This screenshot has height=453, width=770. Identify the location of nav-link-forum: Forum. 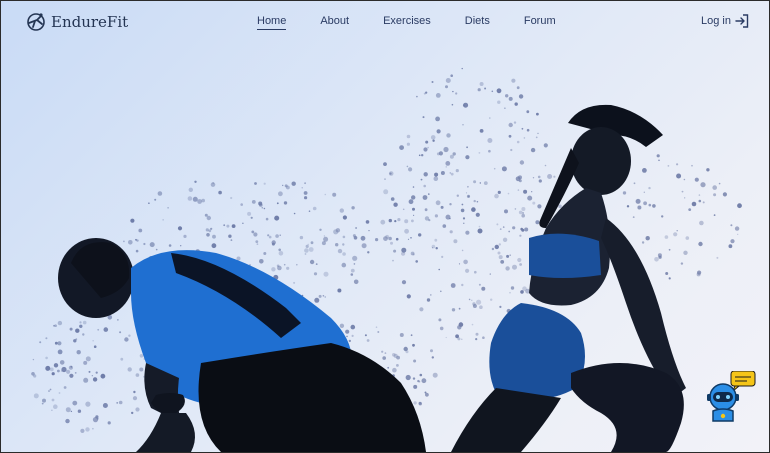
(540, 22).